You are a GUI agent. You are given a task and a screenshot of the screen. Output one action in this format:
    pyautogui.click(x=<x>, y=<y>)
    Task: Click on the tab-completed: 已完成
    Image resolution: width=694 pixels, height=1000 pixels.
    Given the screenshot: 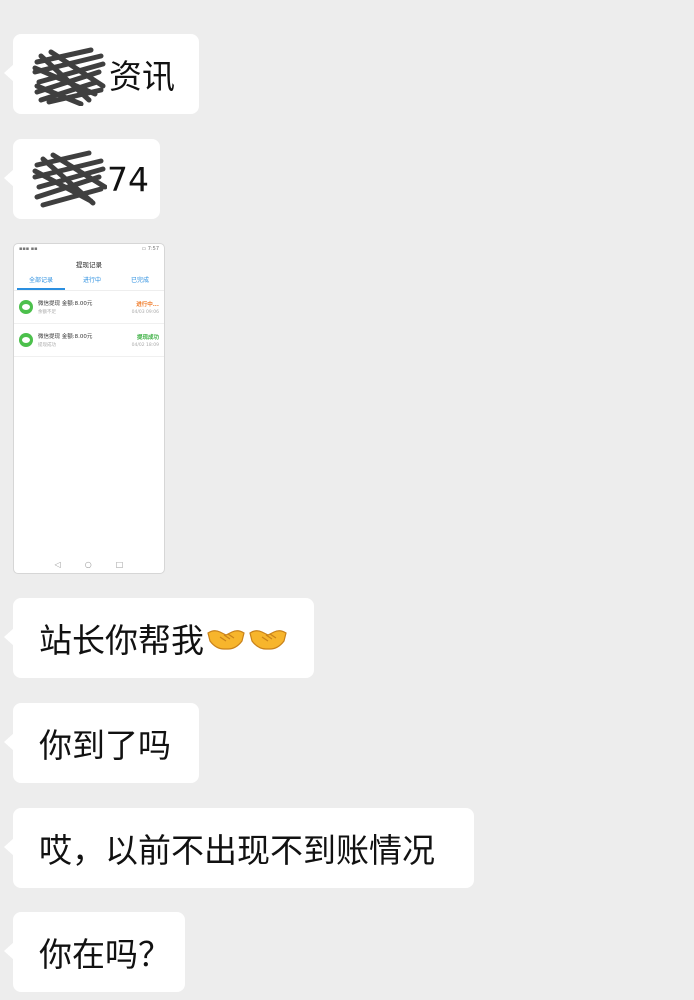 What is the action you would take?
    pyautogui.click(x=139, y=280)
    